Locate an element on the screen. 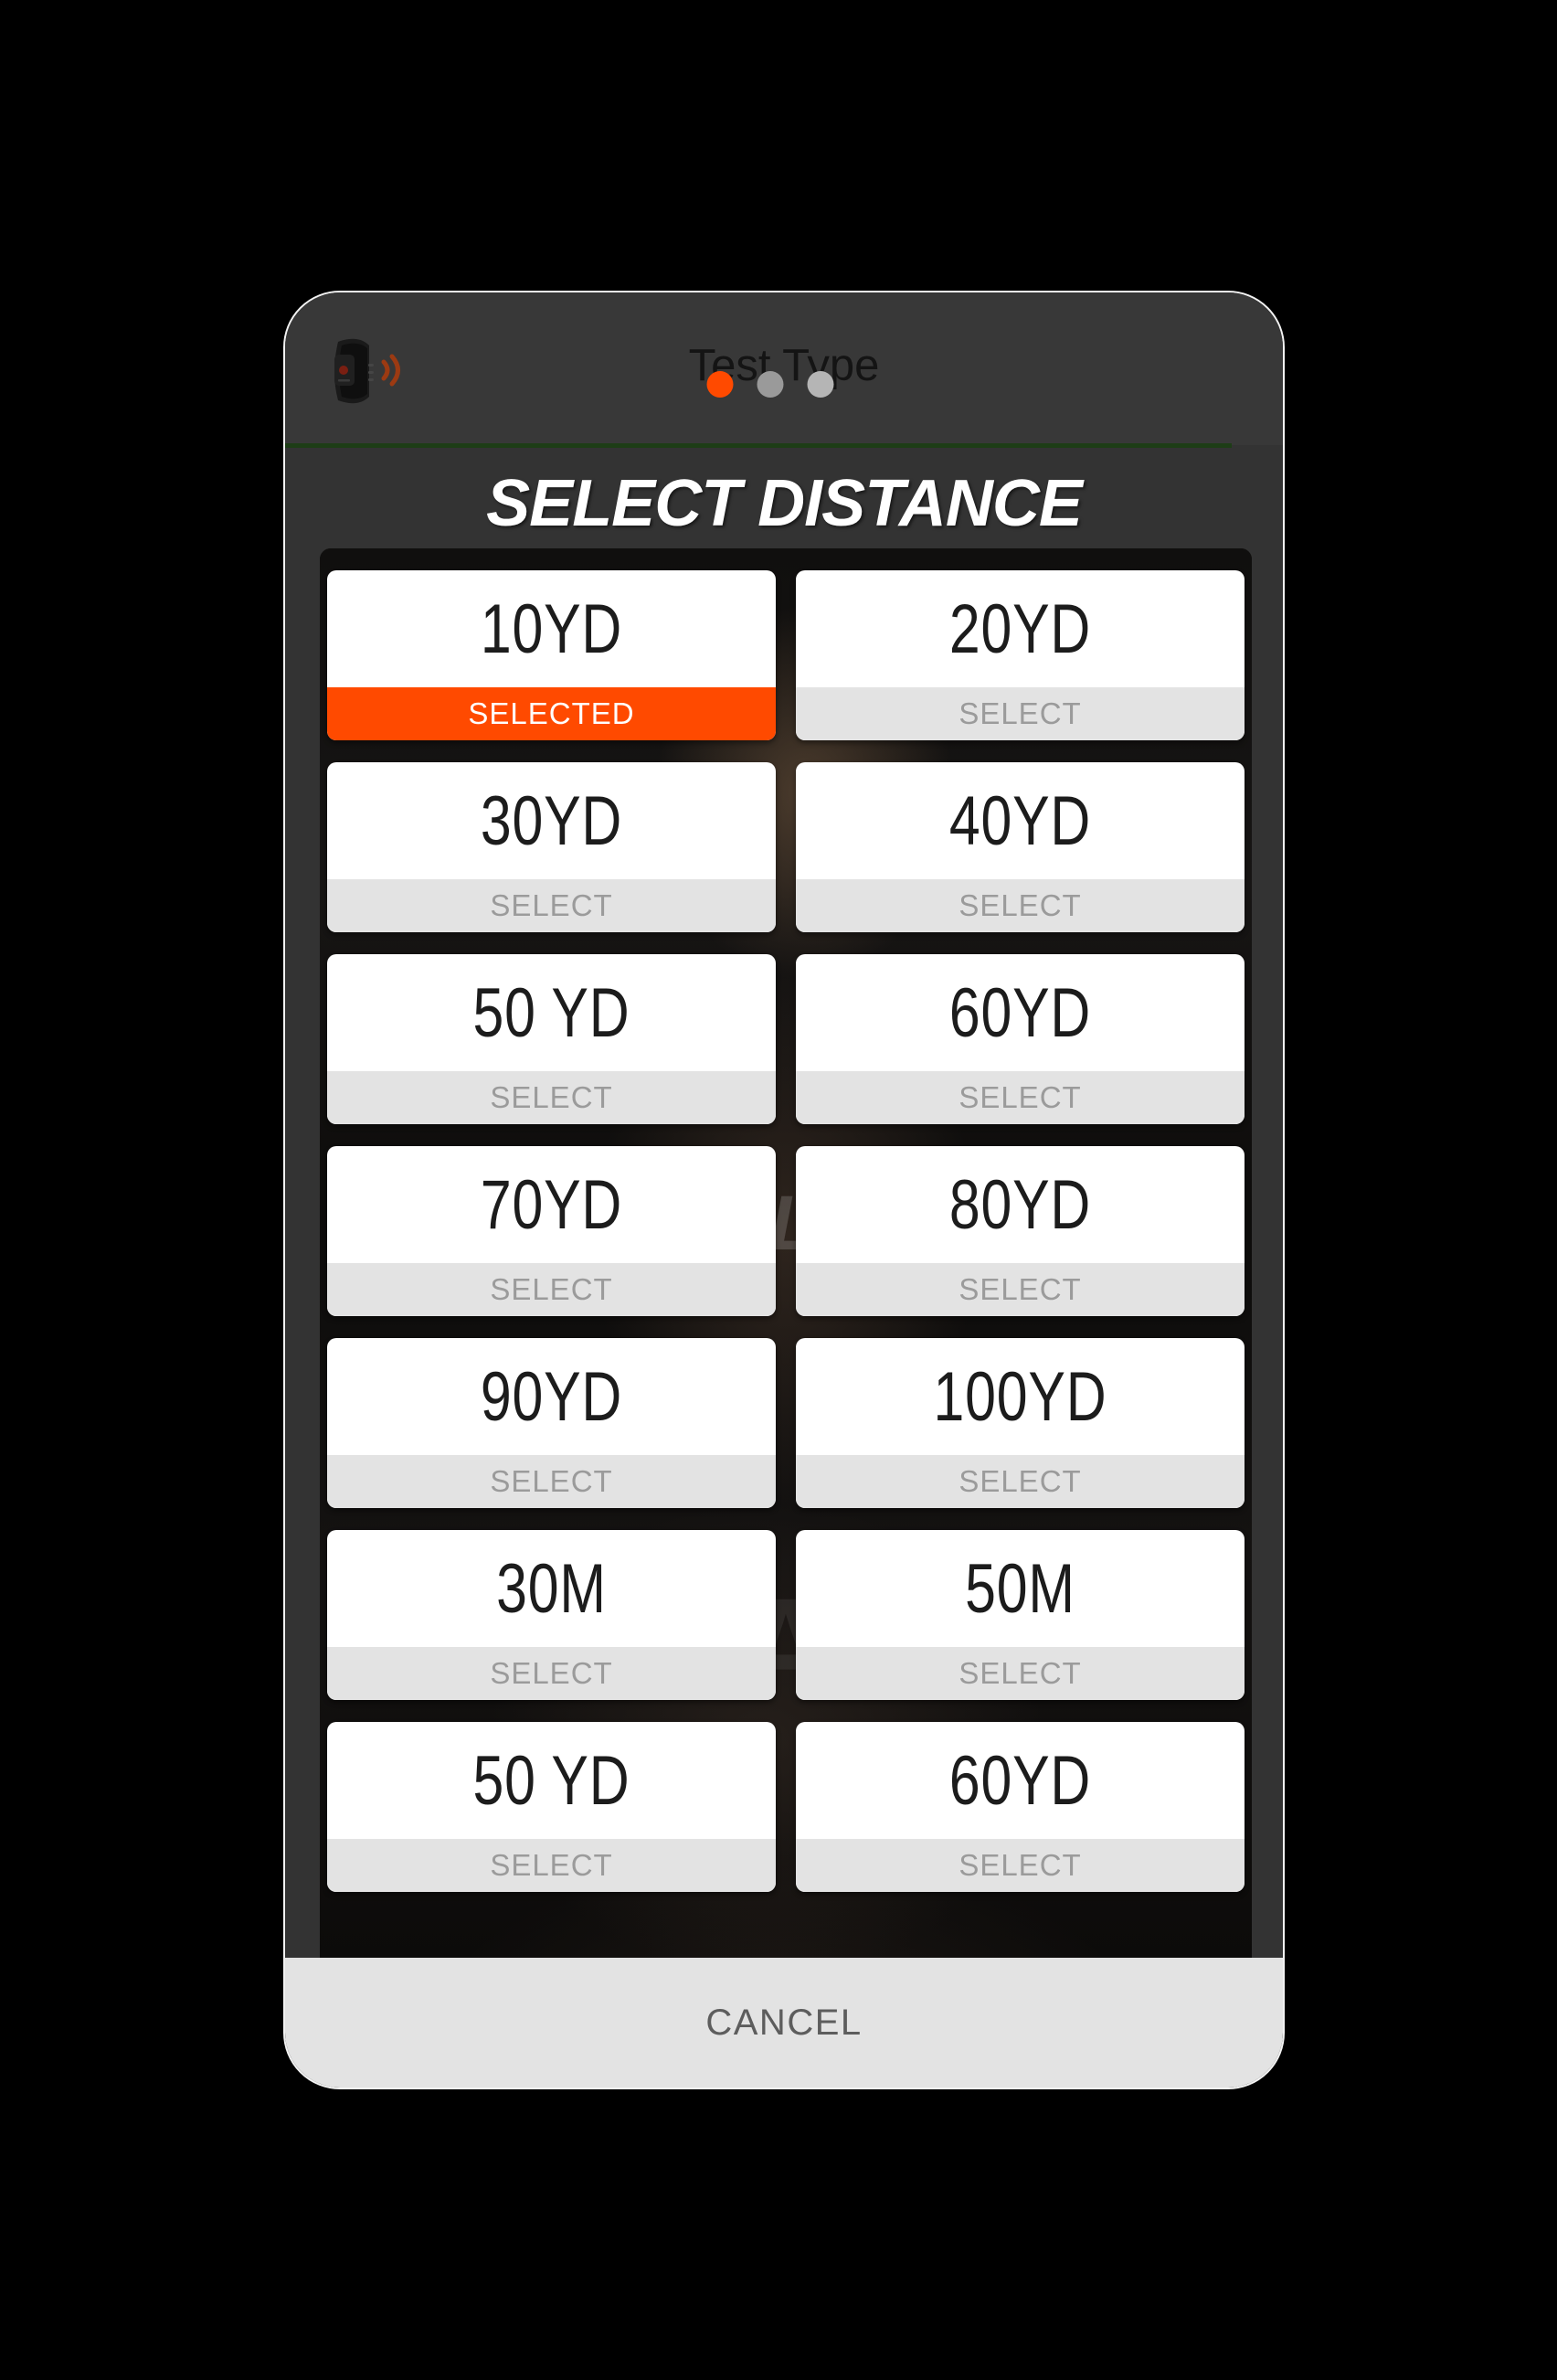  distance-option-value: 40YD is located at coordinates (1020, 821).